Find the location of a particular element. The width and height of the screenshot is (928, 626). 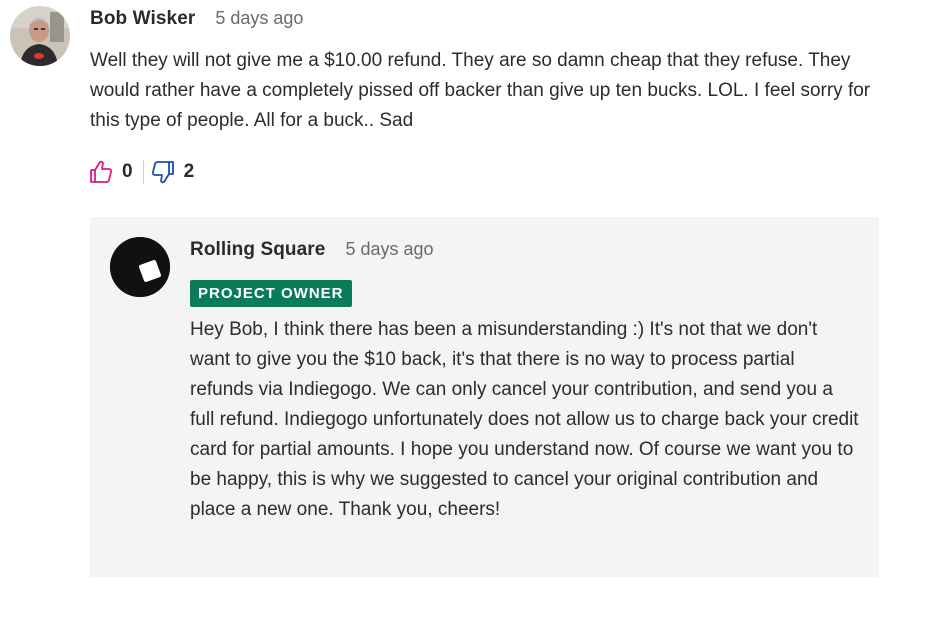

thumbs-down-icon is located at coordinates (162, 172).